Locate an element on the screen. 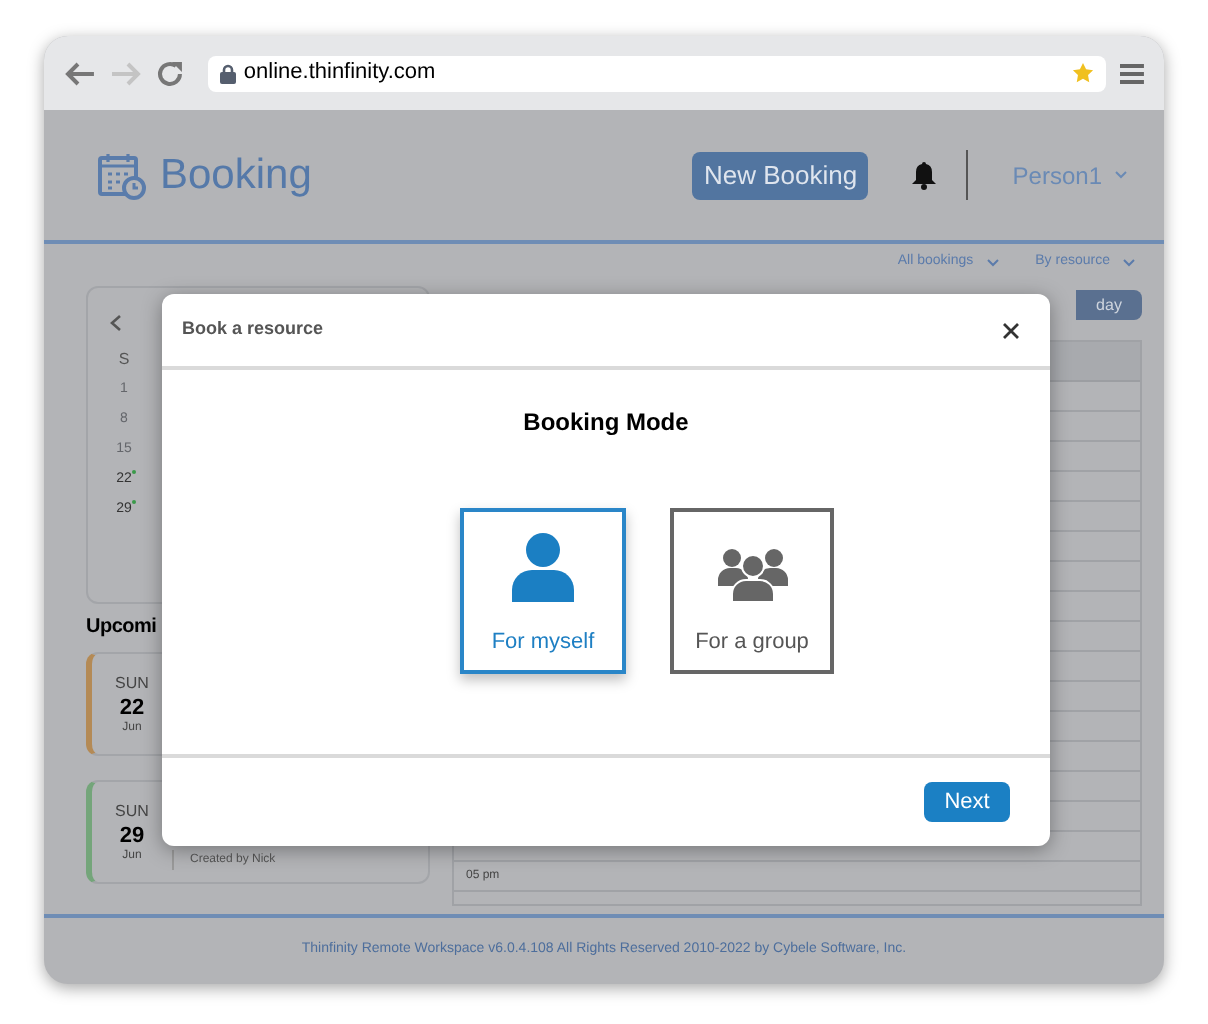 The height and width of the screenshot is (1024, 1208). app-title: Booking is located at coordinates (236, 175).